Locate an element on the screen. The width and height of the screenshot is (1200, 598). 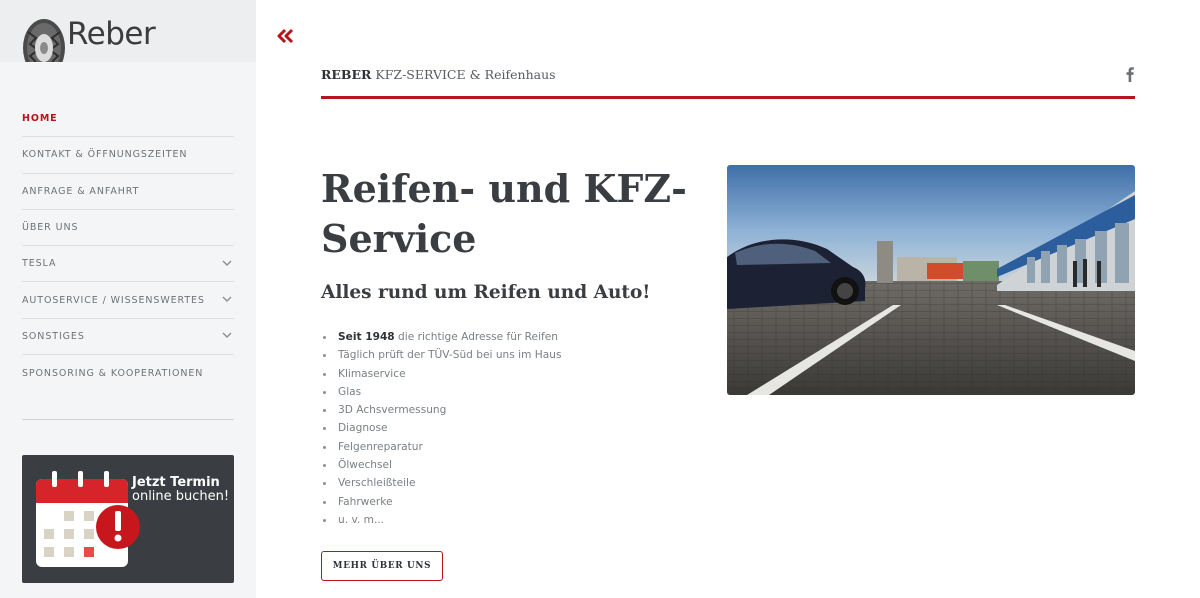
sidebar-divider is located at coordinates (128, 419).